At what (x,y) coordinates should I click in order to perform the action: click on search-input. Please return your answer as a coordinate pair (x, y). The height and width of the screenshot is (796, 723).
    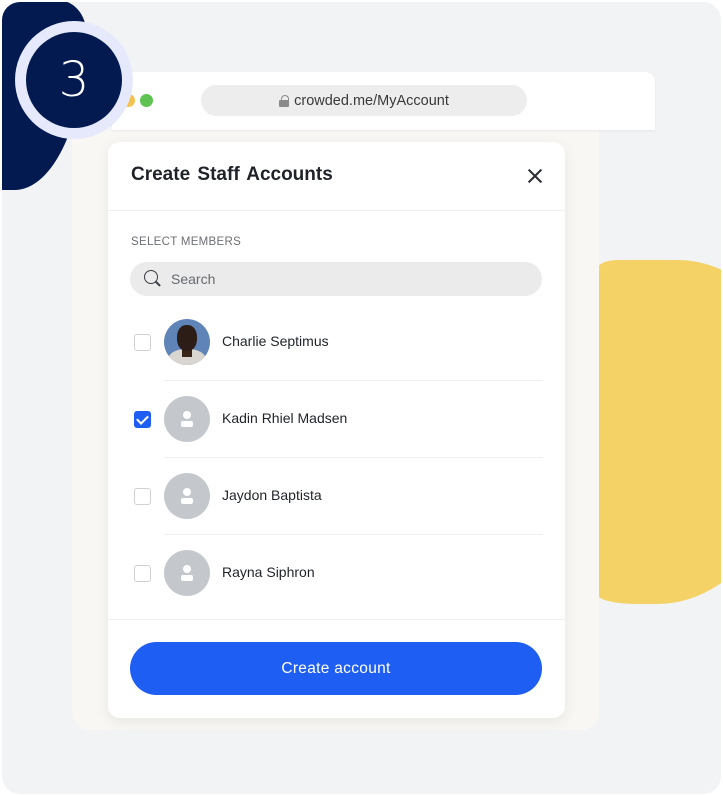
    Looking at the image, I should click on (336, 279).